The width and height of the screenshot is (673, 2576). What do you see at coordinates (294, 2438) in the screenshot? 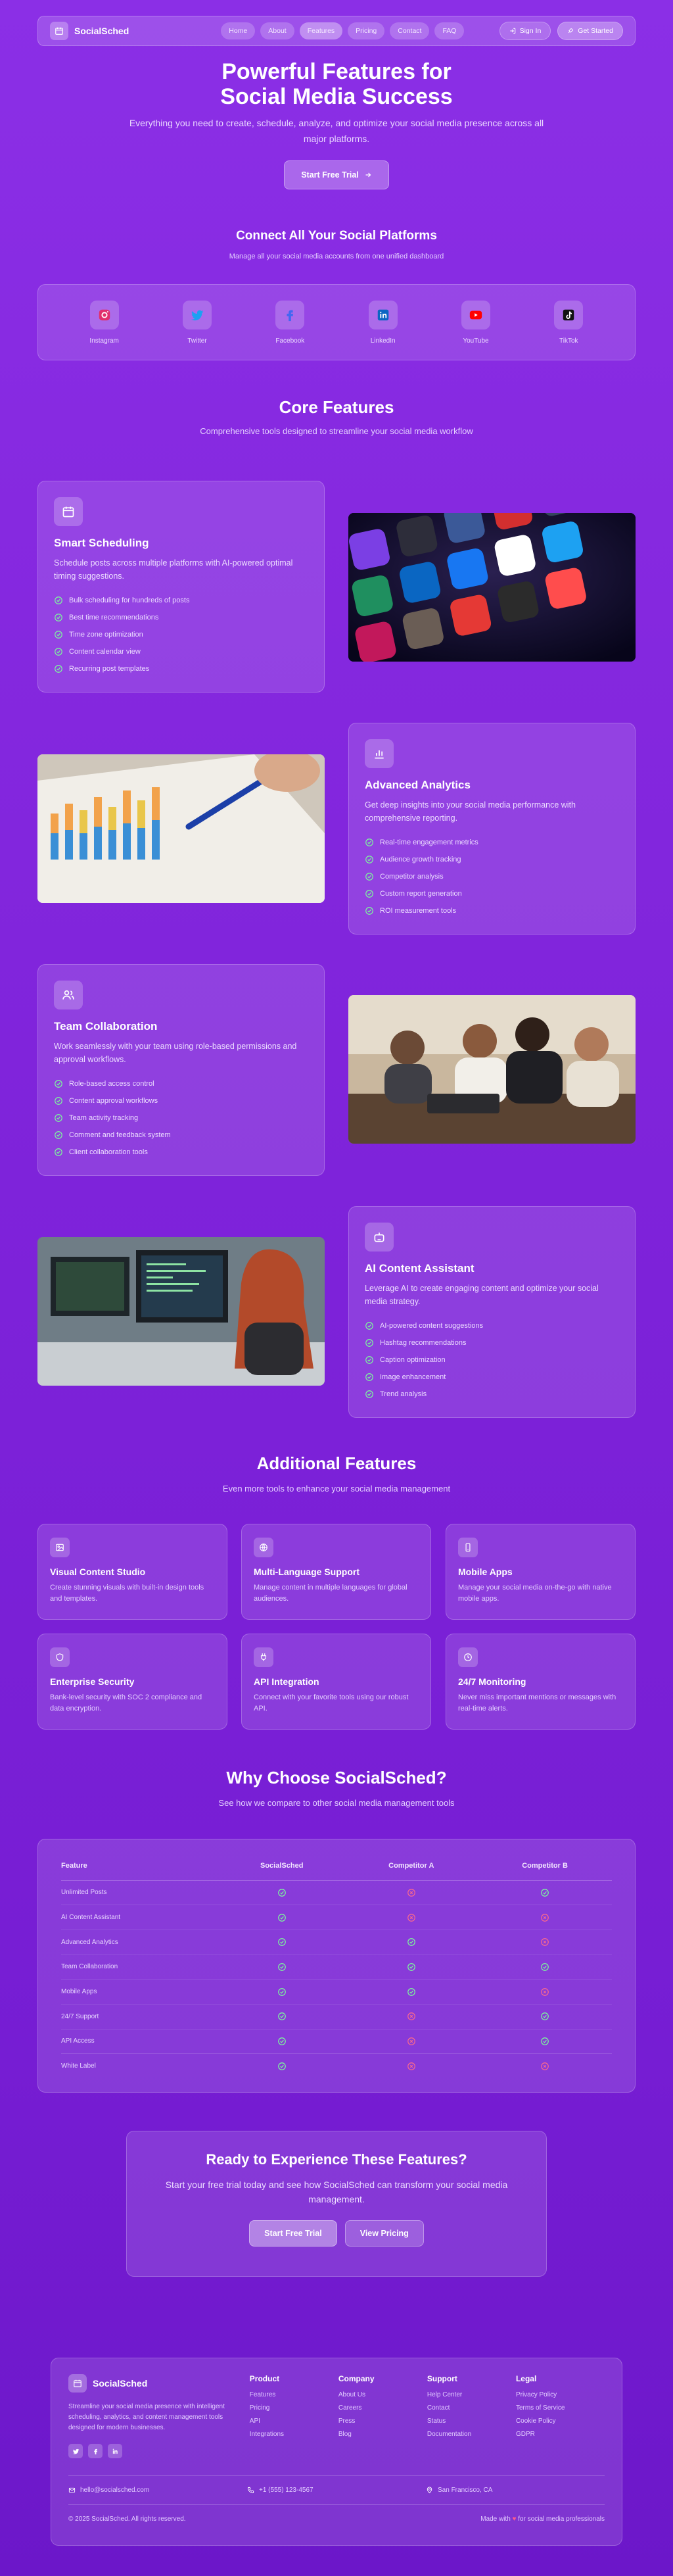
I see `footer-link: Integrations` at bounding box center [294, 2438].